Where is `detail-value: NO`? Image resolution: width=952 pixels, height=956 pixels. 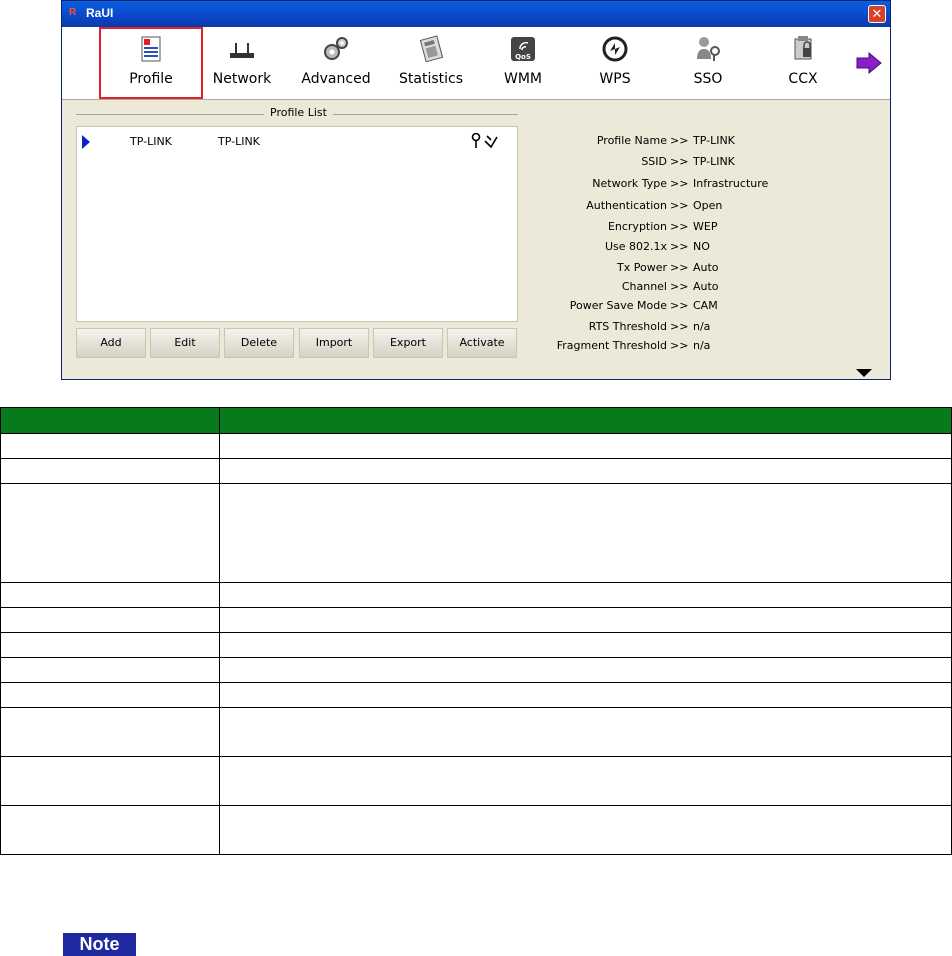
detail-value: NO is located at coordinates (701, 246).